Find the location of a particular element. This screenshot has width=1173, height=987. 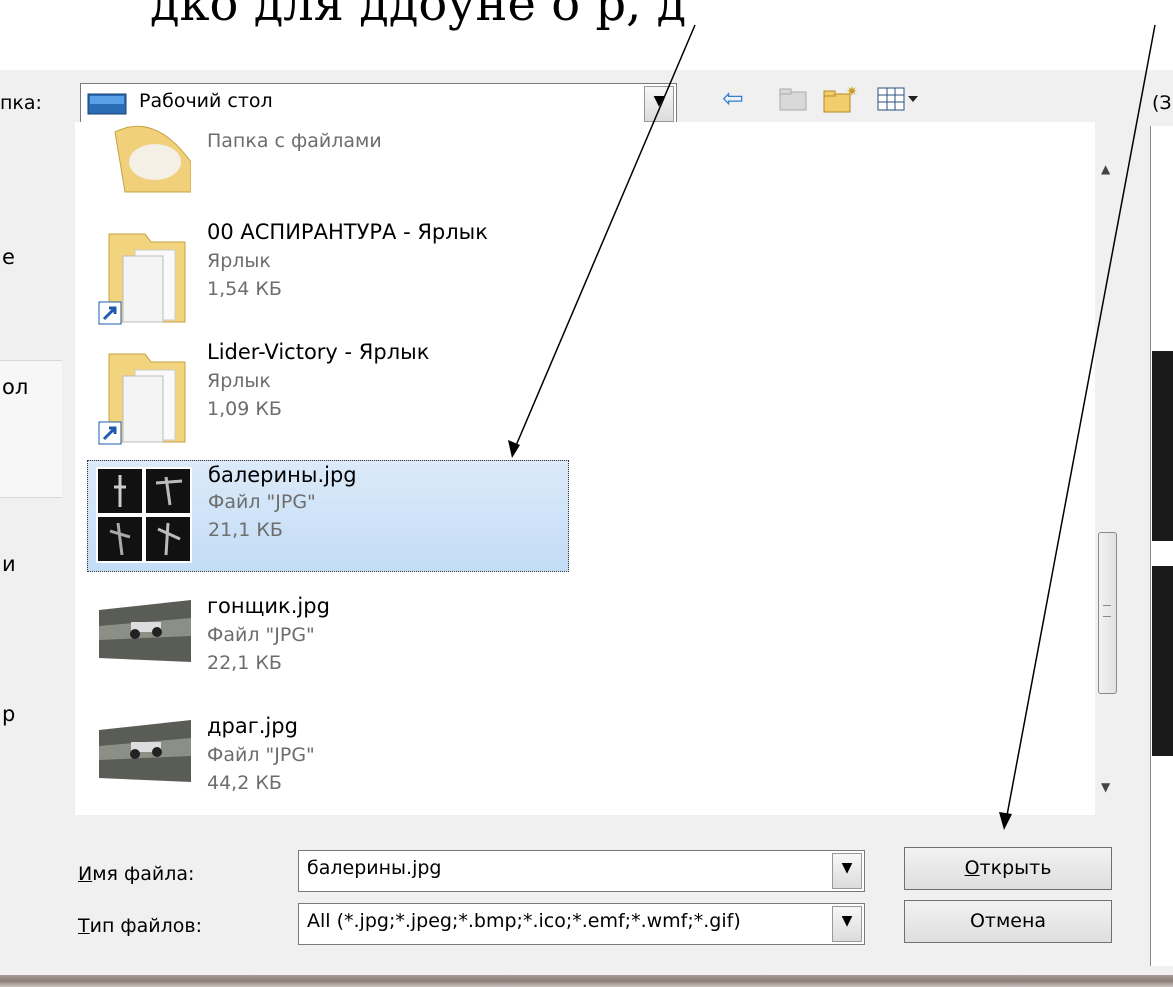

arrow-to-selected-file is located at coordinates (603, 240).